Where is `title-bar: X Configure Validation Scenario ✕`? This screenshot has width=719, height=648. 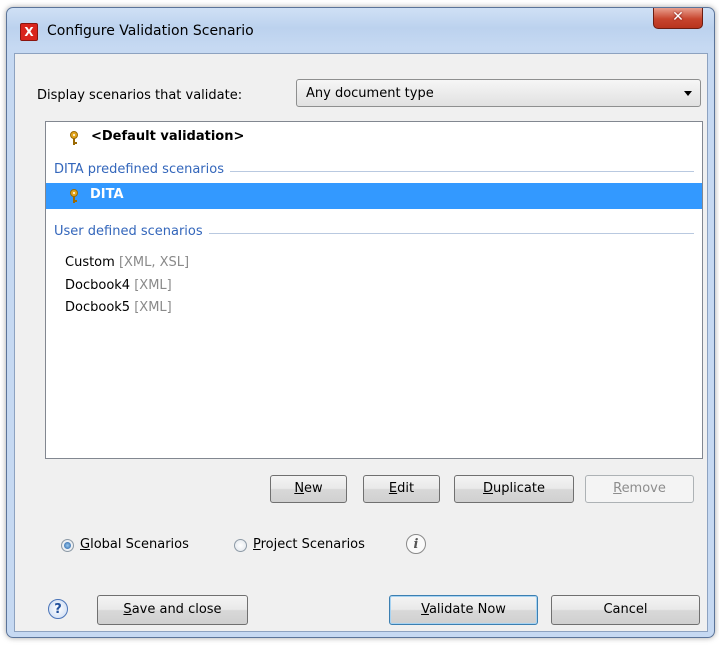
title-bar: X Configure Validation Scenario ✕ is located at coordinates (360, 30).